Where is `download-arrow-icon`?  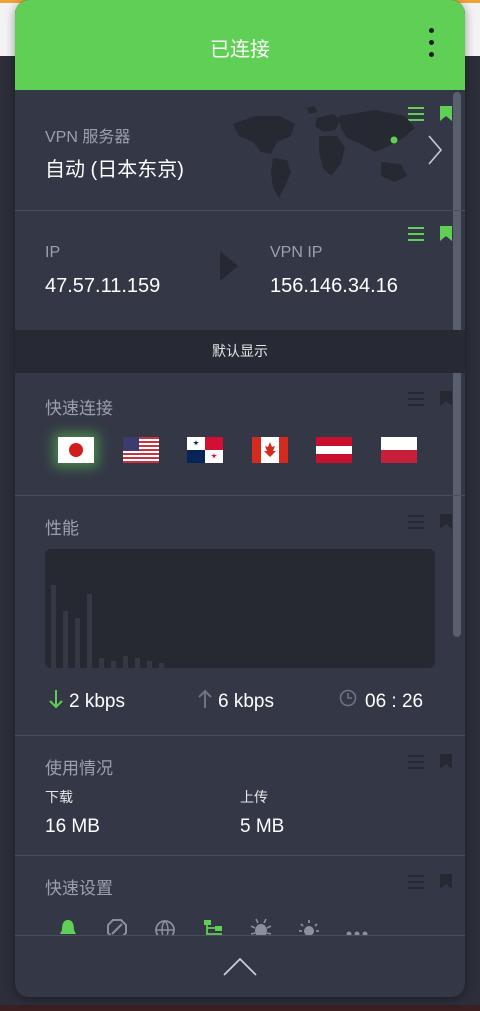 download-arrow-icon is located at coordinates (56, 699).